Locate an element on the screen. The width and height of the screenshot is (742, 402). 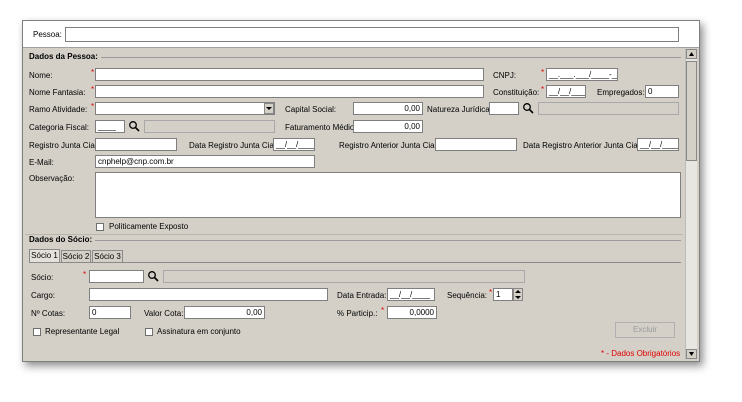
empregados-input: 0 is located at coordinates (662, 91).